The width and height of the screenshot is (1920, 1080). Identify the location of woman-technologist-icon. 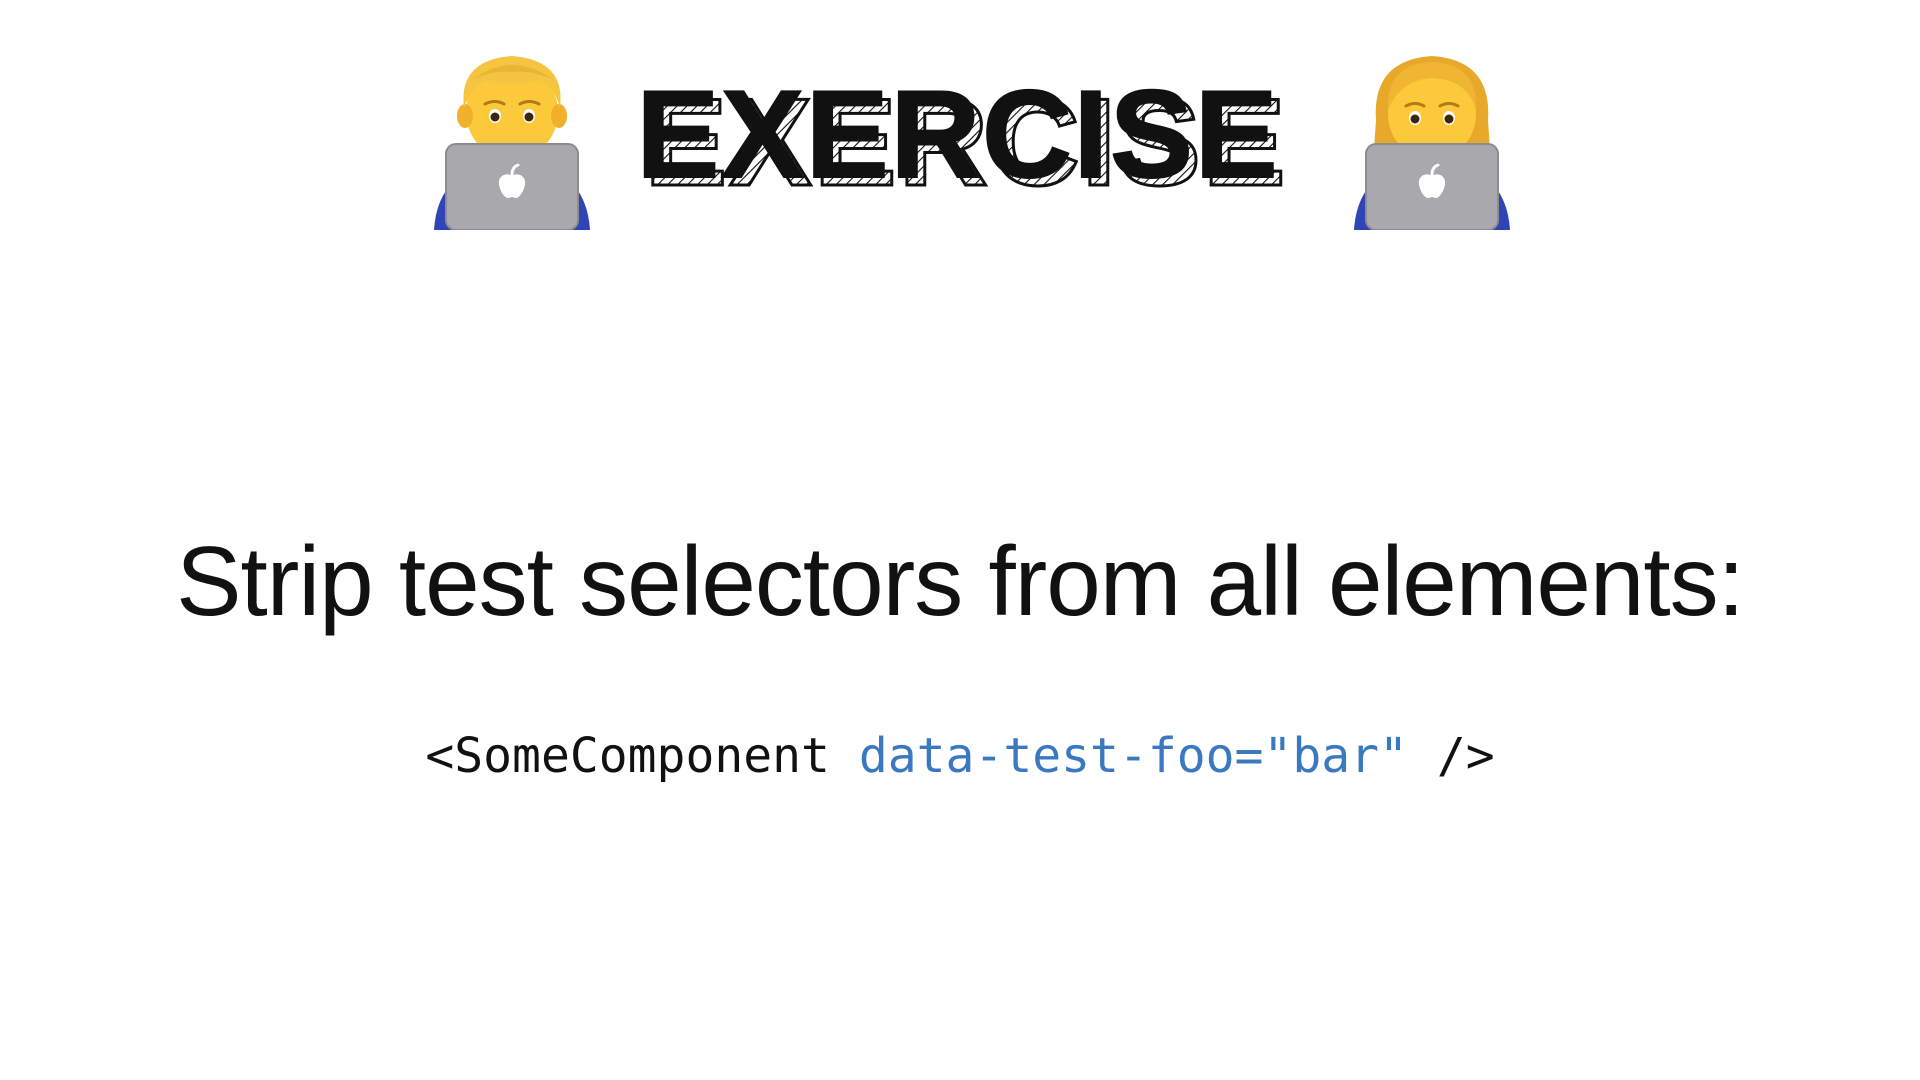
(1432, 140).